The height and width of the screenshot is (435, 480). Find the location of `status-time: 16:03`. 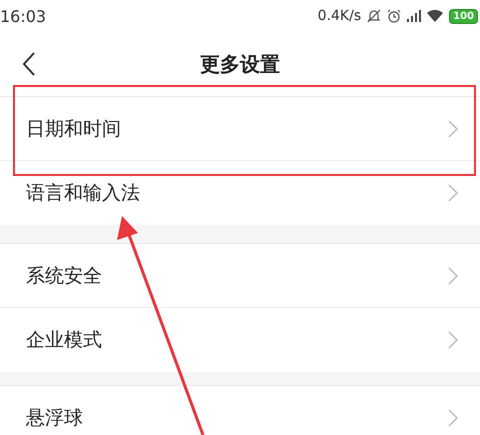

status-time: 16:03 is located at coordinates (23, 16).